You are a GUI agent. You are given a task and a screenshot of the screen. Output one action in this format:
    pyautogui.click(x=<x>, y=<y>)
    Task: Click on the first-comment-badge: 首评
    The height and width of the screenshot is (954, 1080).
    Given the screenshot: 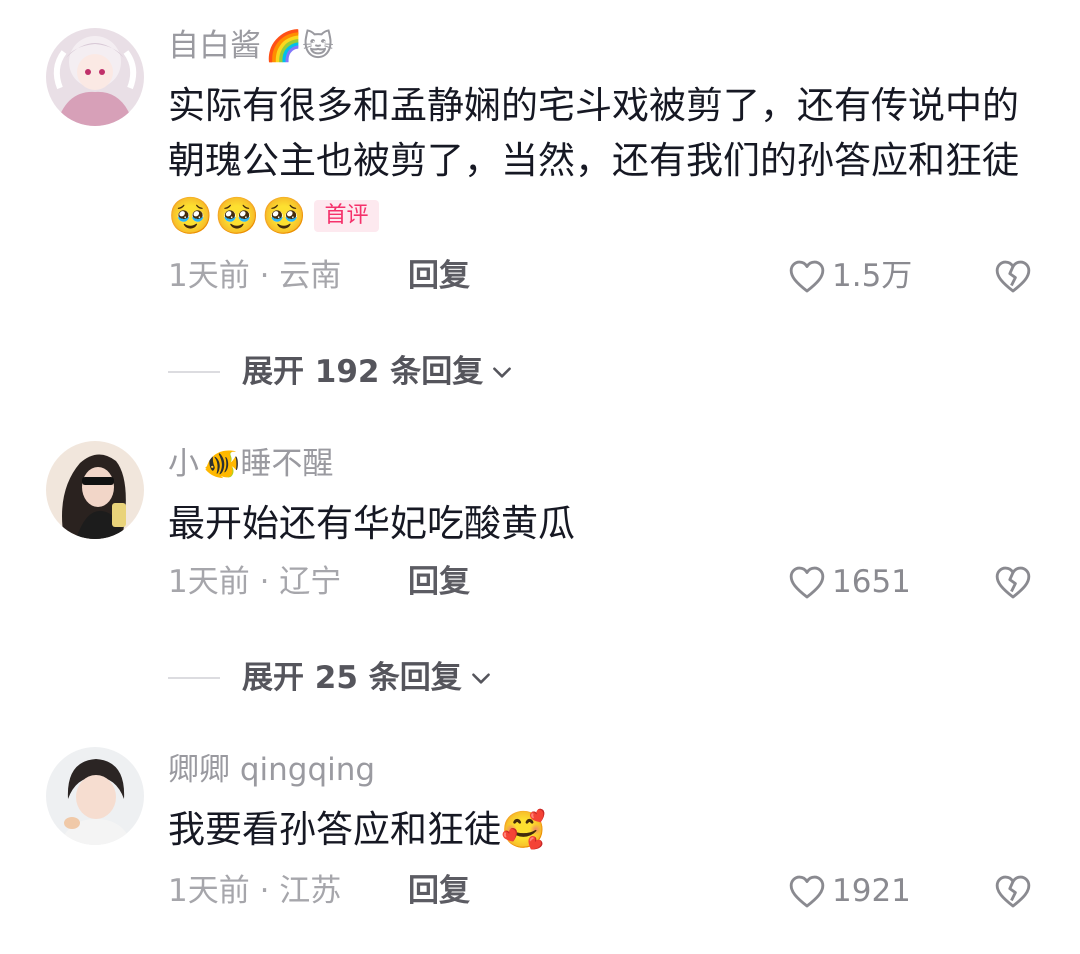 What is the action you would take?
    pyautogui.click(x=346, y=216)
    